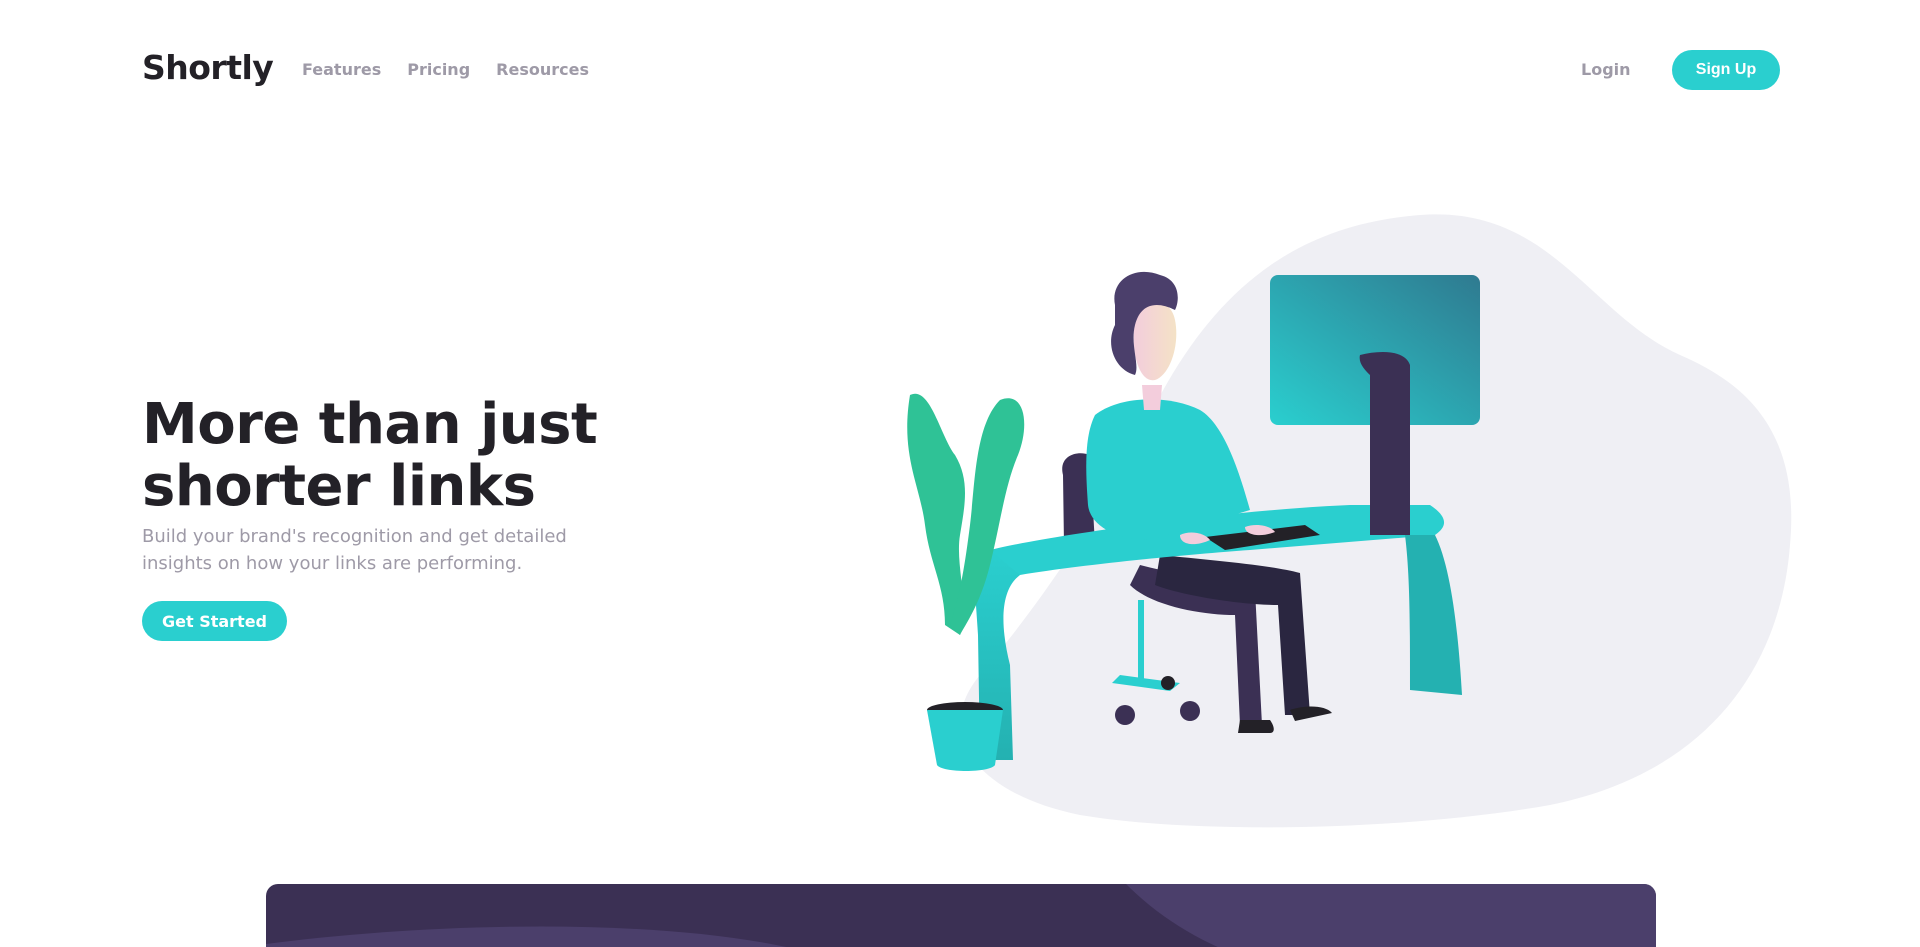 The height and width of the screenshot is (947, 1920). I want to click on get-started-button: Get Started, so click(214, 621).